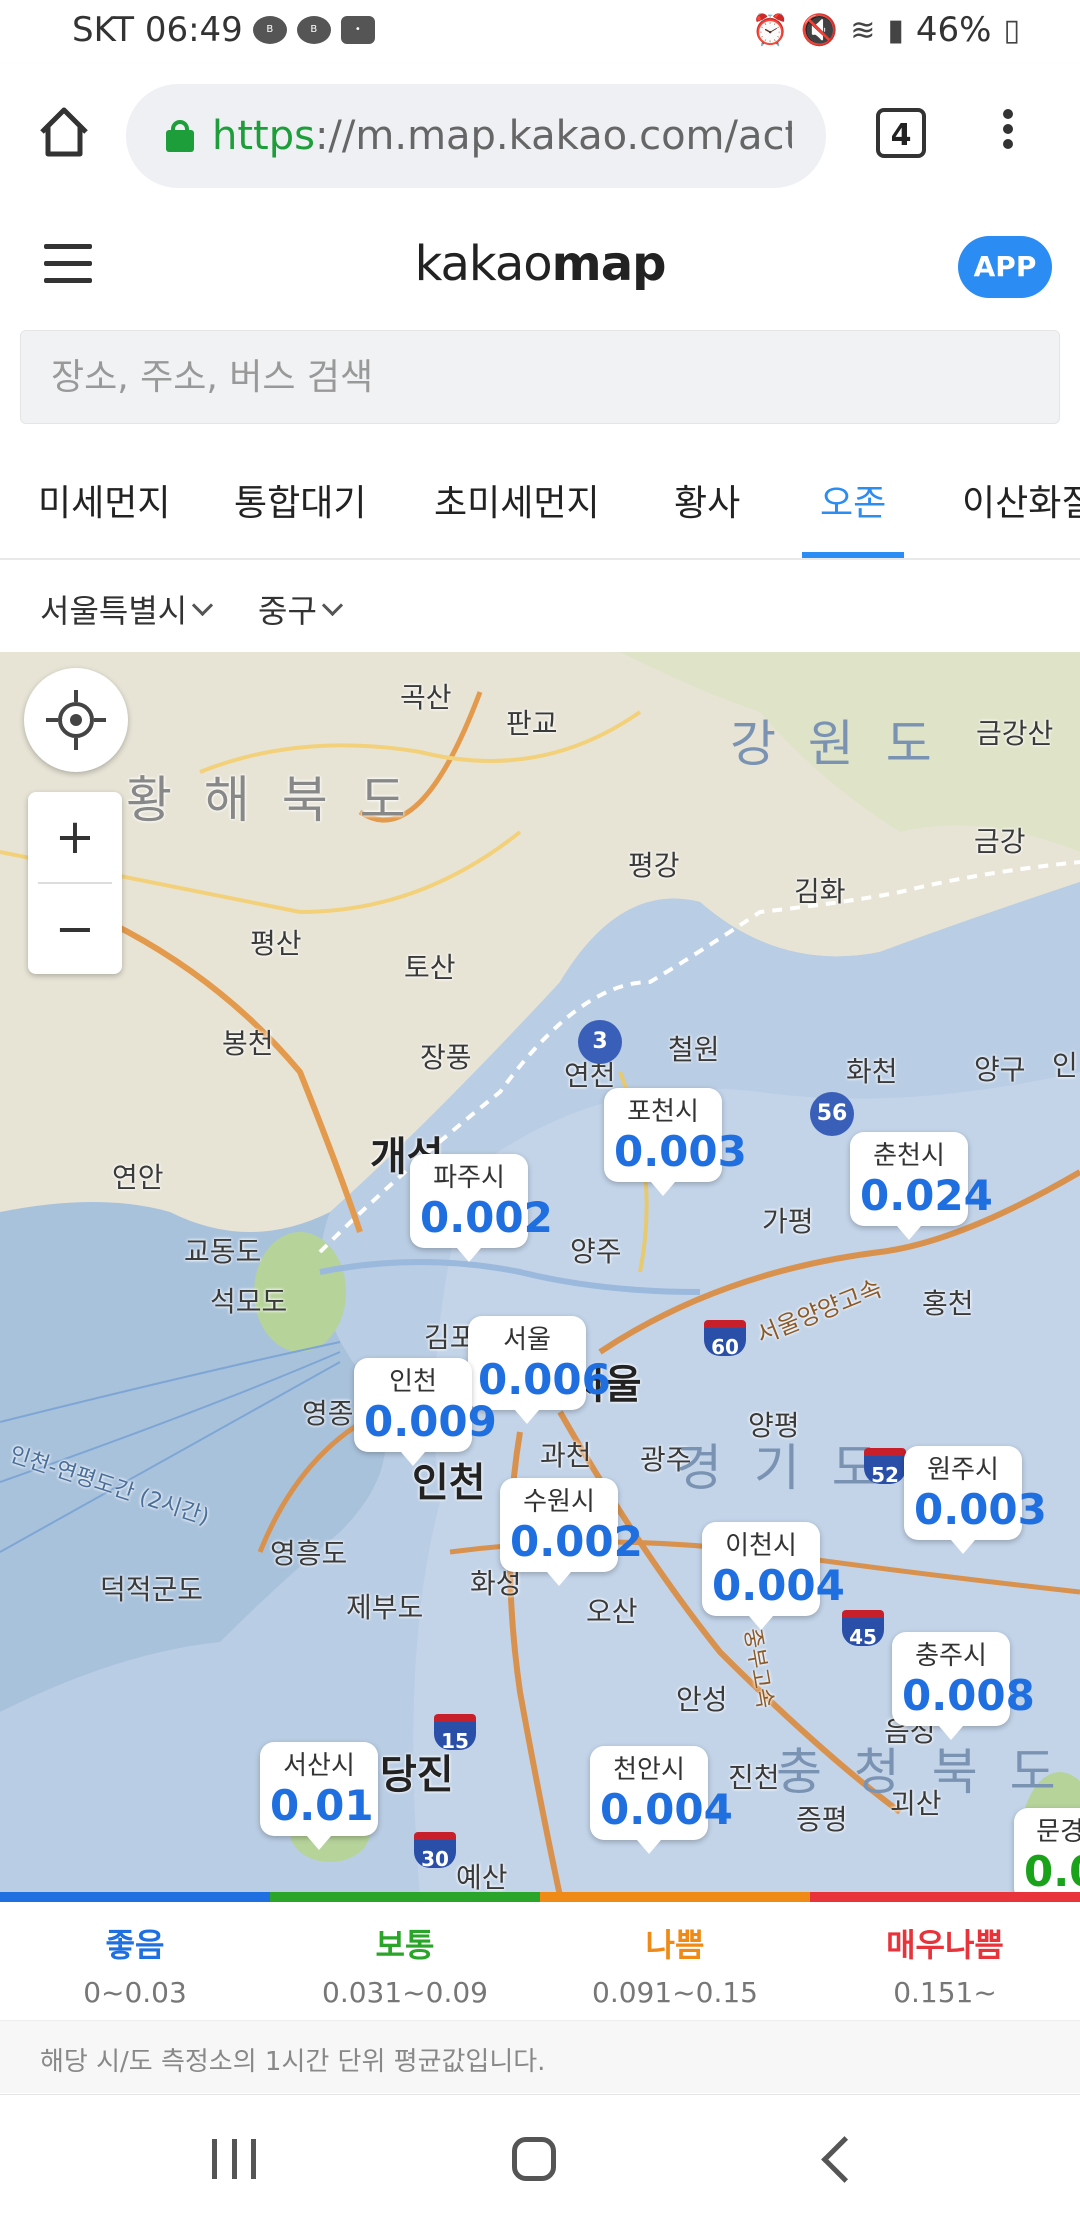 Image resolution: width=1080 pixels, height=2221 pixels. What do you see at coordinates (157, 30) in the screenshot?
I see `carrier-time: SKT 06:49` at bounding box center [157, 30].